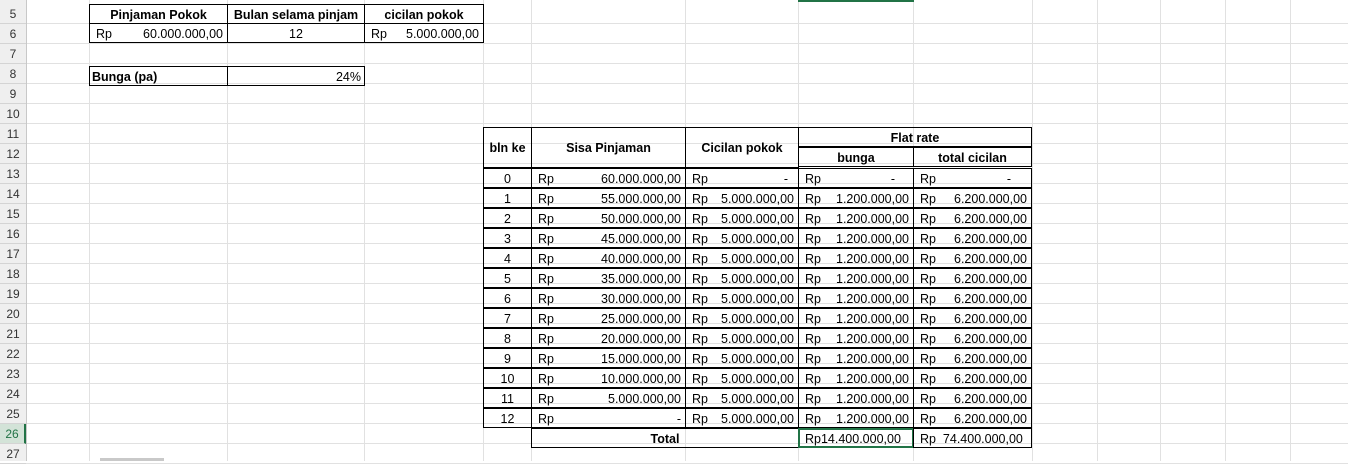  Describe the element at coordinates (507, 418) in the screenshot. I see `cell-bln: 12` at that location.